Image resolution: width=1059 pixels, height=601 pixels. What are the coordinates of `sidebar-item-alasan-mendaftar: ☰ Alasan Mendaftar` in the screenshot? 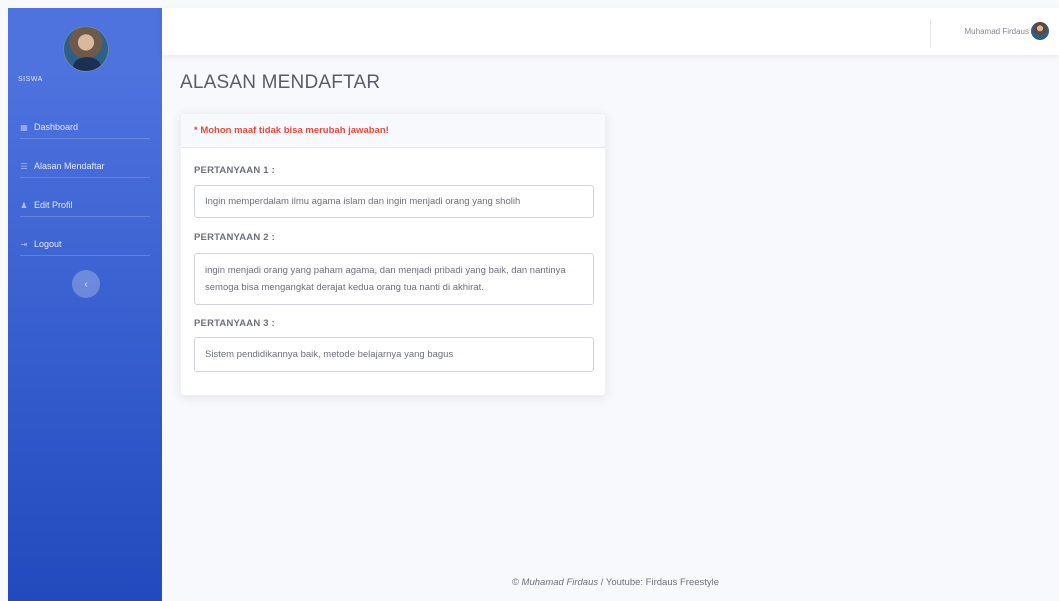 It's located at (85, 166).